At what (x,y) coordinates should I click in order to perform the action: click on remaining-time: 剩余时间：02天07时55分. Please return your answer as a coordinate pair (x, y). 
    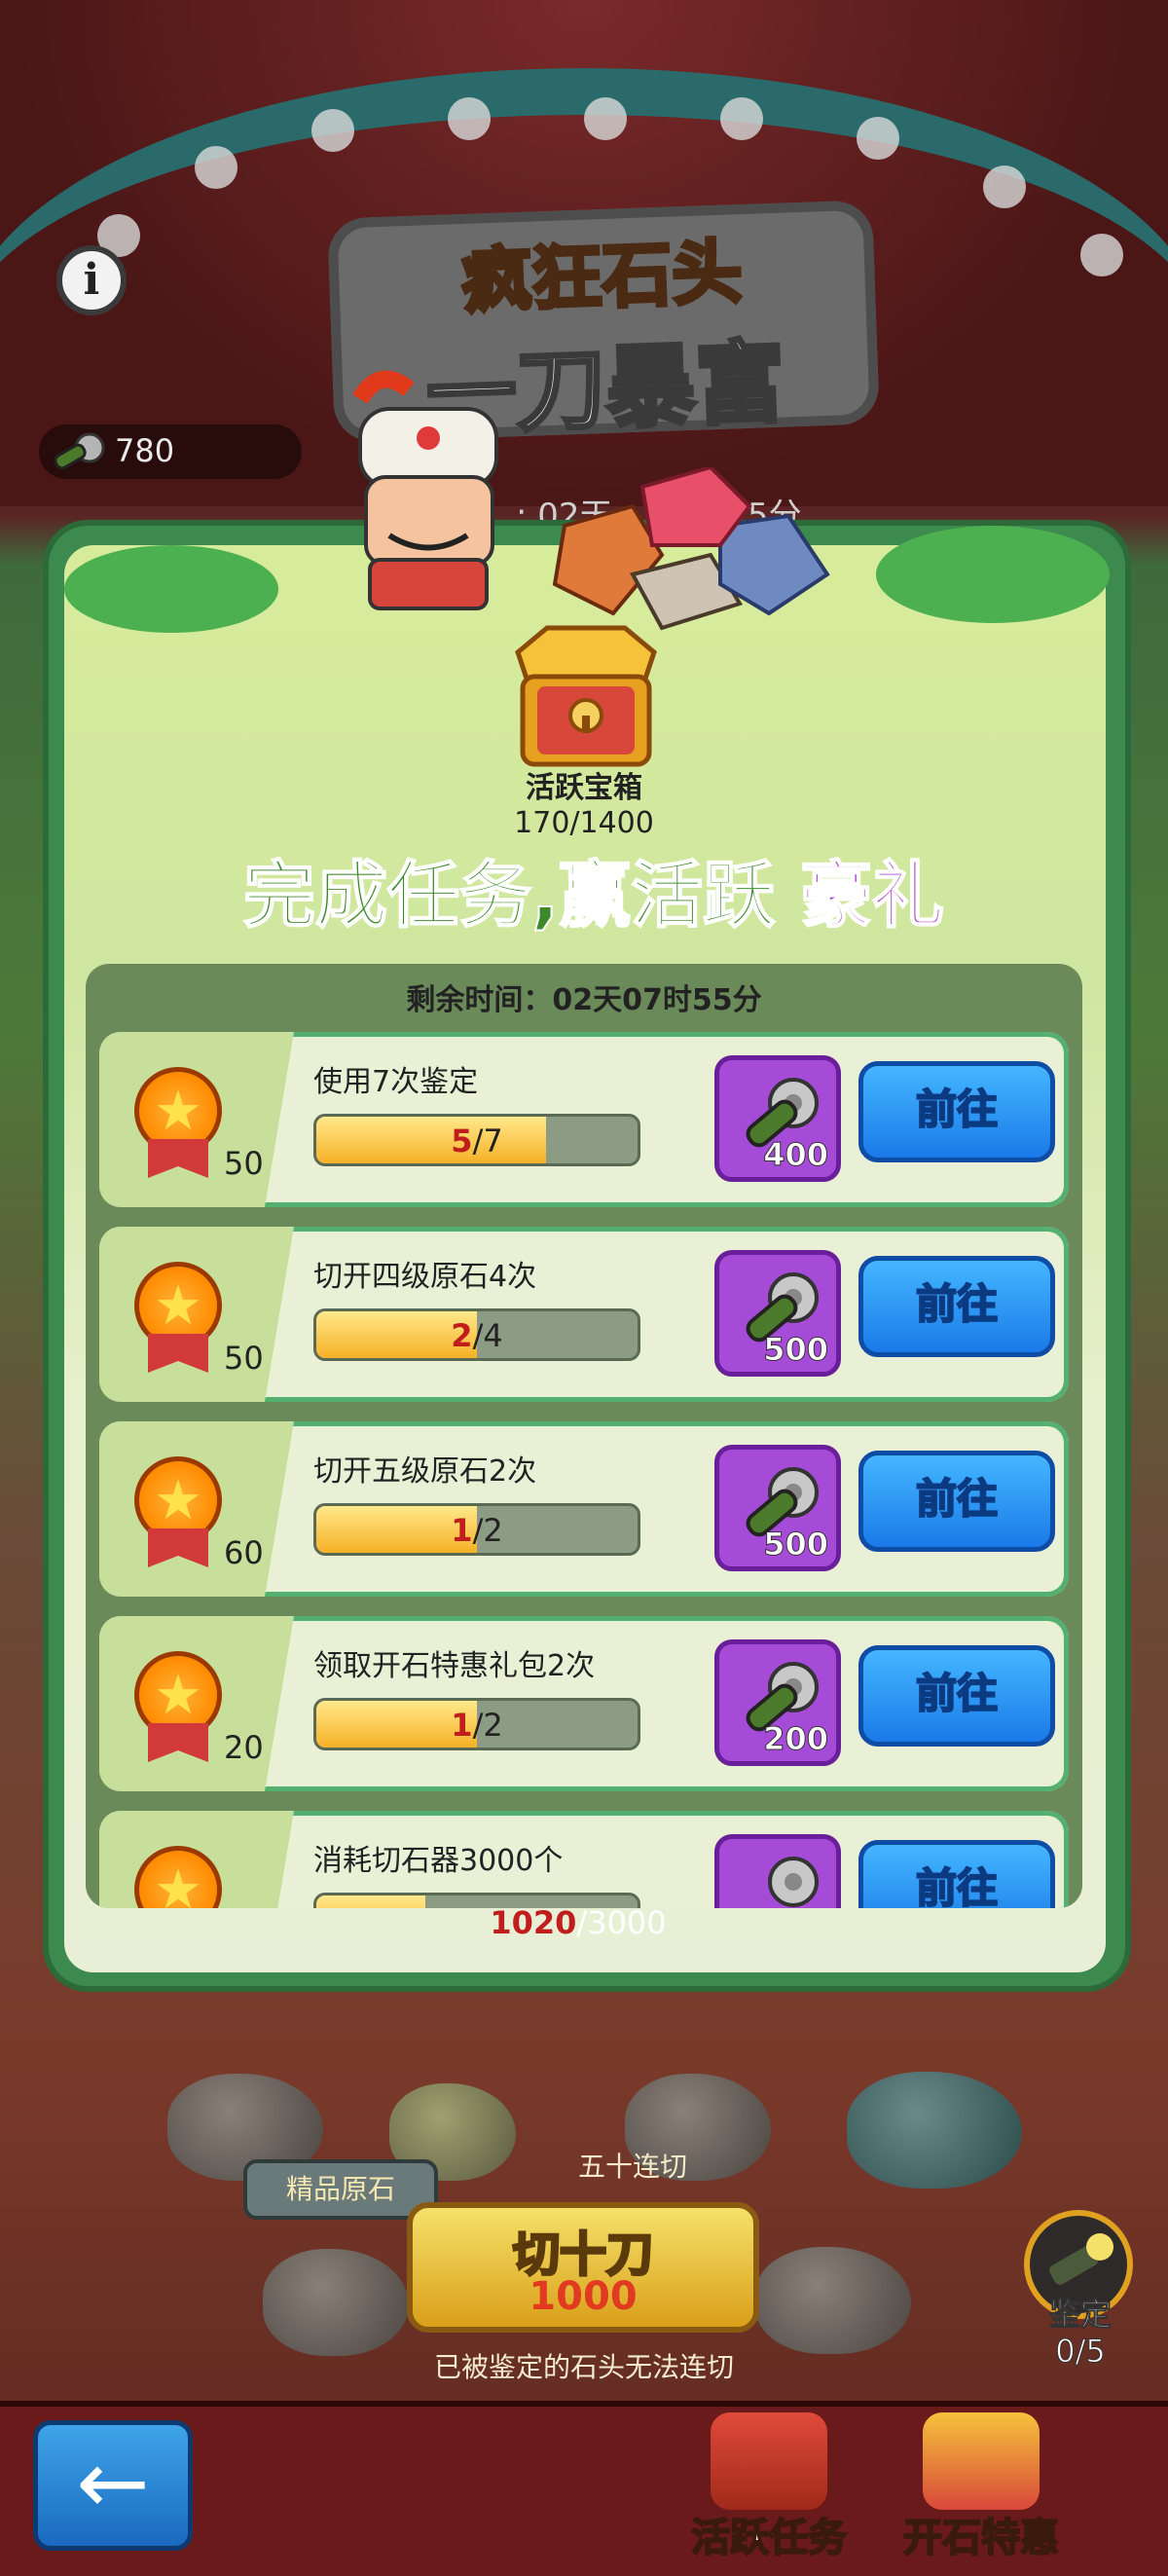
    Looking at the image, I should click on (584, 1000).